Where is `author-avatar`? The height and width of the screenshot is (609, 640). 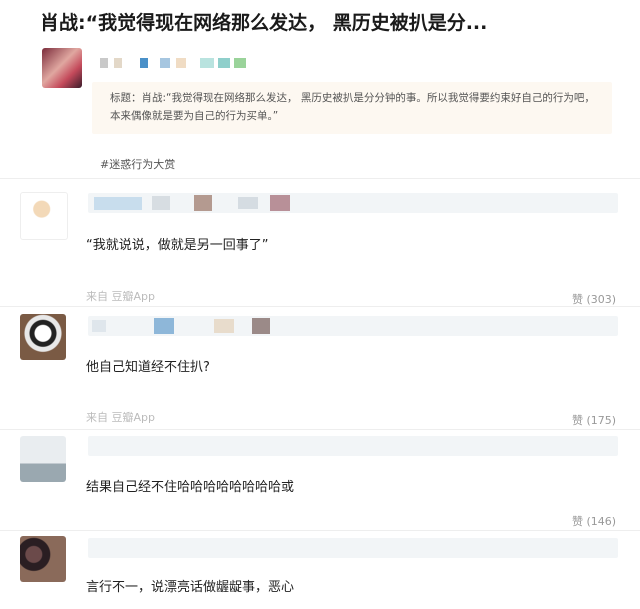
author-avatar is located at coordinates (62, 68).